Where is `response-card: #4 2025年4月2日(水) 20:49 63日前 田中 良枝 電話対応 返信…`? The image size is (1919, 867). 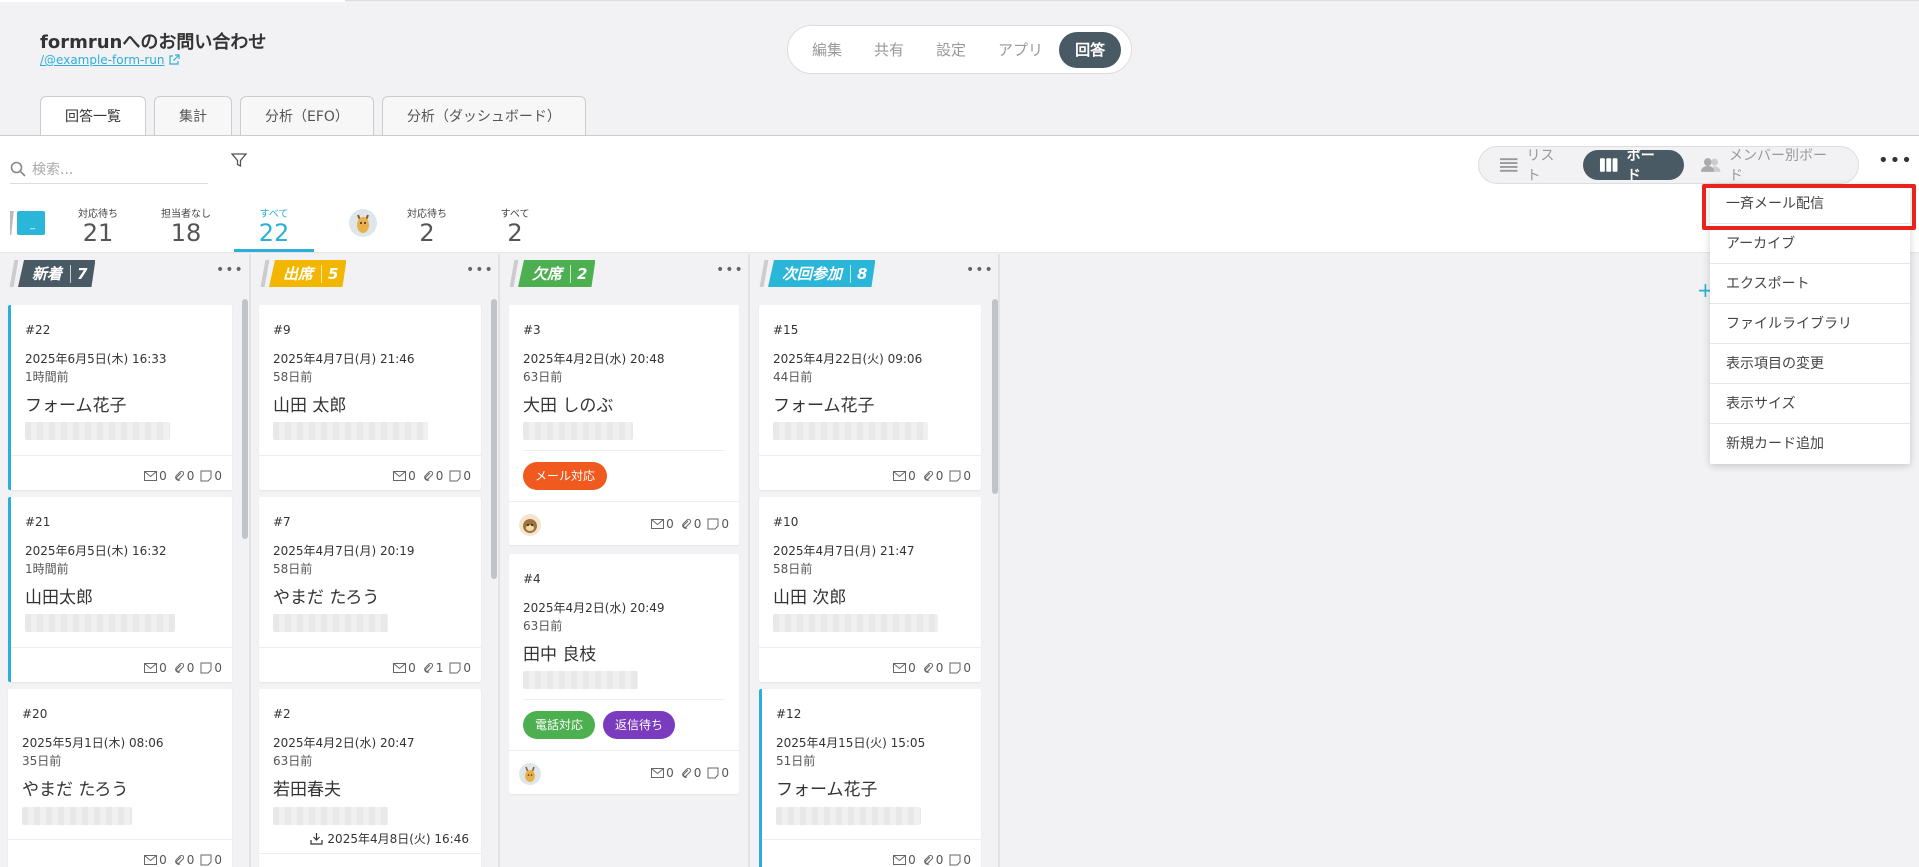 response-card: #4 2025年4月2日(水) 20:49 63日前 田中 良枝 電話対応 返信… is located at coordinates (624, 674).